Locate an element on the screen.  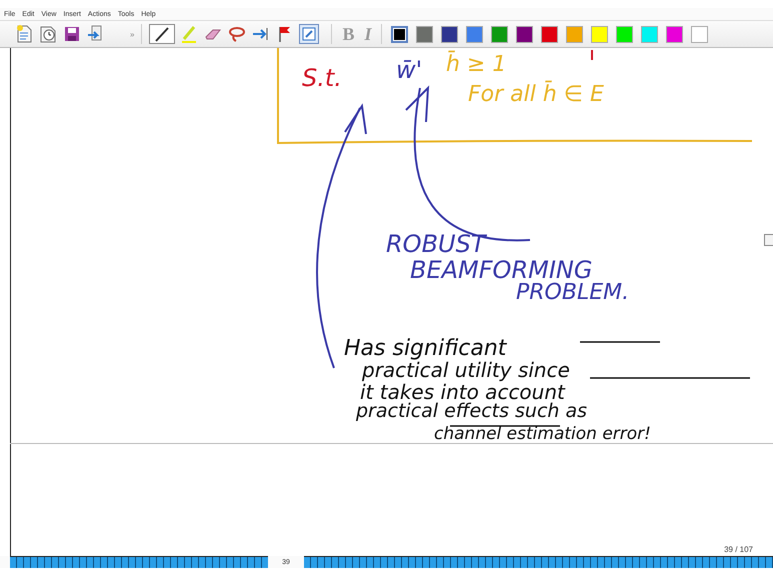
handwritten-text: BEAMFORMING is located at coordinates (501, 270).